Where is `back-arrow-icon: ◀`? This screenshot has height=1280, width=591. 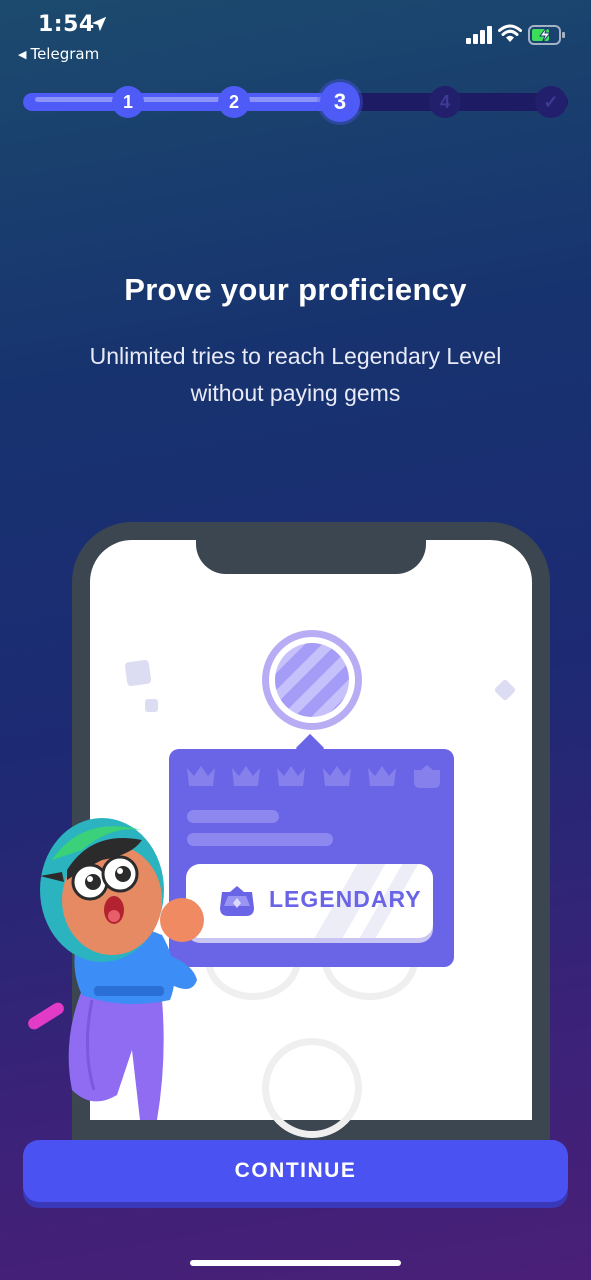 back-arrow-icon: ◀ is located at coordinates (22, 54).